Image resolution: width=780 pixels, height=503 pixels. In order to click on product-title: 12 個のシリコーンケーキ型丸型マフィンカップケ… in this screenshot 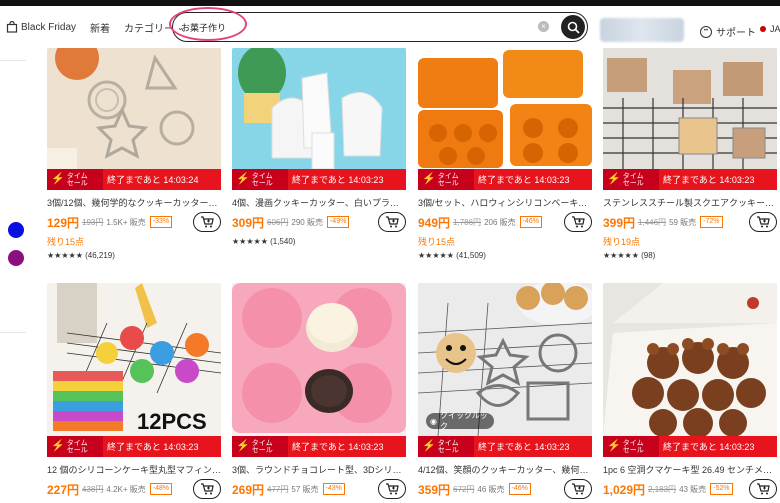, I will do `click(134, 469)`.